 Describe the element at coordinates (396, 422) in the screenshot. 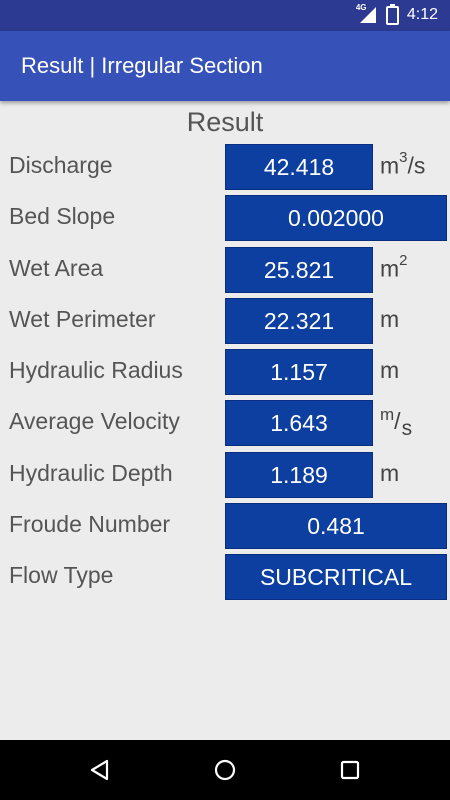

I see `unit-average-velocity: m/s` at that location.